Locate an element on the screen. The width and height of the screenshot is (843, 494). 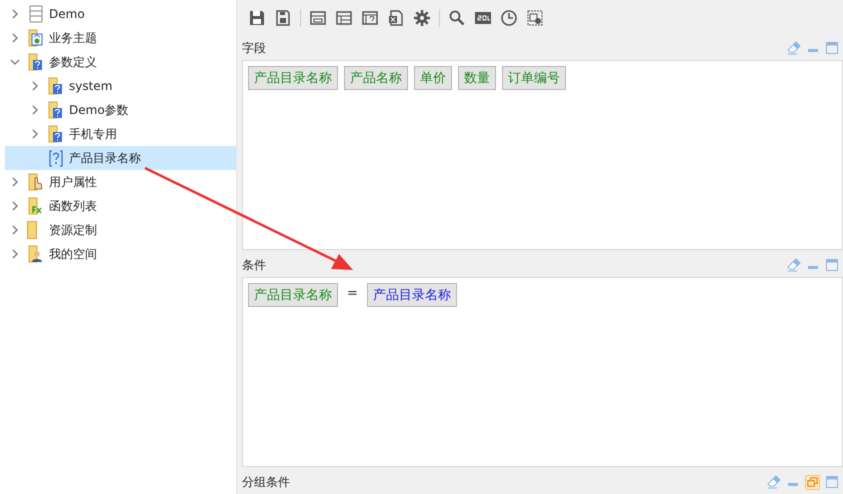
layout-icon is located at coordinates (318, 18).